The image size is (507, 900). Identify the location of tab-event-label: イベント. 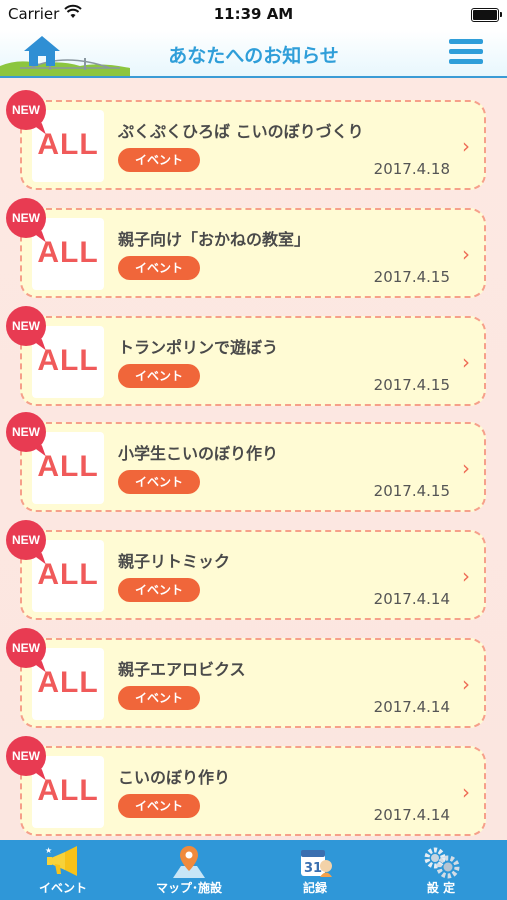
(62, 888).